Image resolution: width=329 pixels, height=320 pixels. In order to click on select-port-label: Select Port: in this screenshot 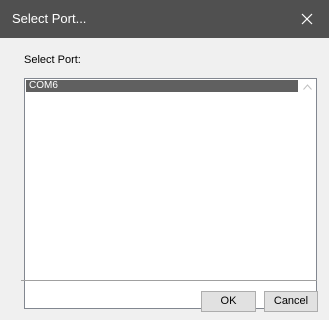, I will do `click(52, 60)`.